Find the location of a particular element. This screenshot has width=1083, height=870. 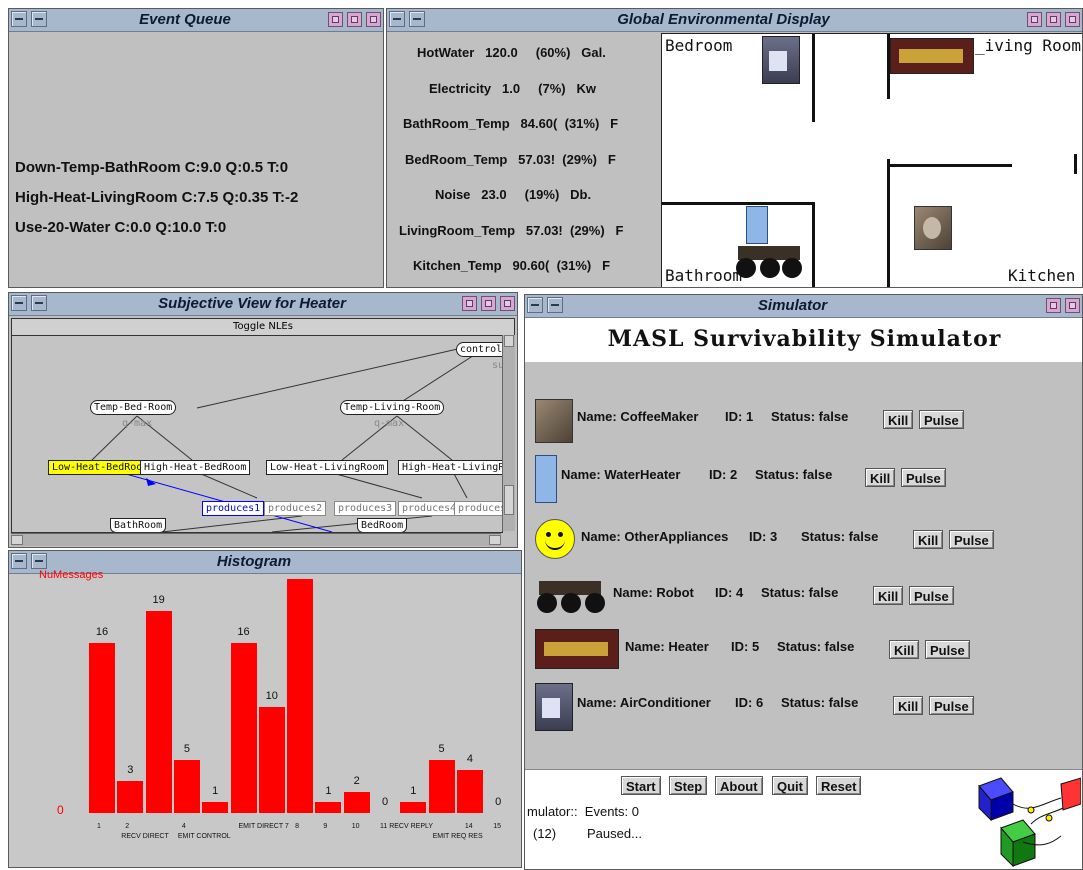

reading-bedroom-temp: BedRoom_Temp 57.03! (29%) F is located at coordinates (510, 159).